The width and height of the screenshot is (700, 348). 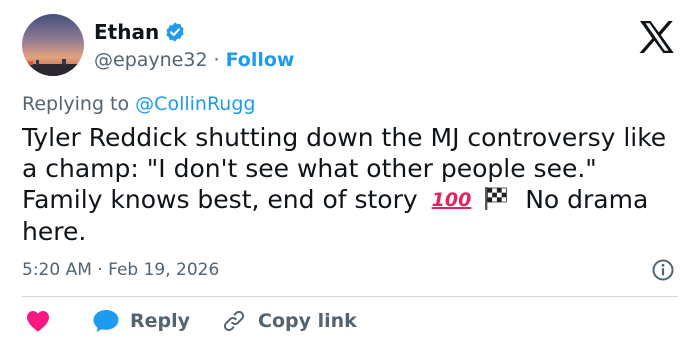 What do you see at coordinates (106, 321) in the screenshot?
I see `reply-bubble-icon` at bounding box center [106, 321].